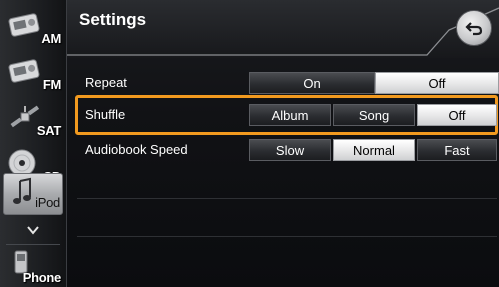 The image size is (499, 287). I want to click on chevron-down-icon, so click(33, 229).